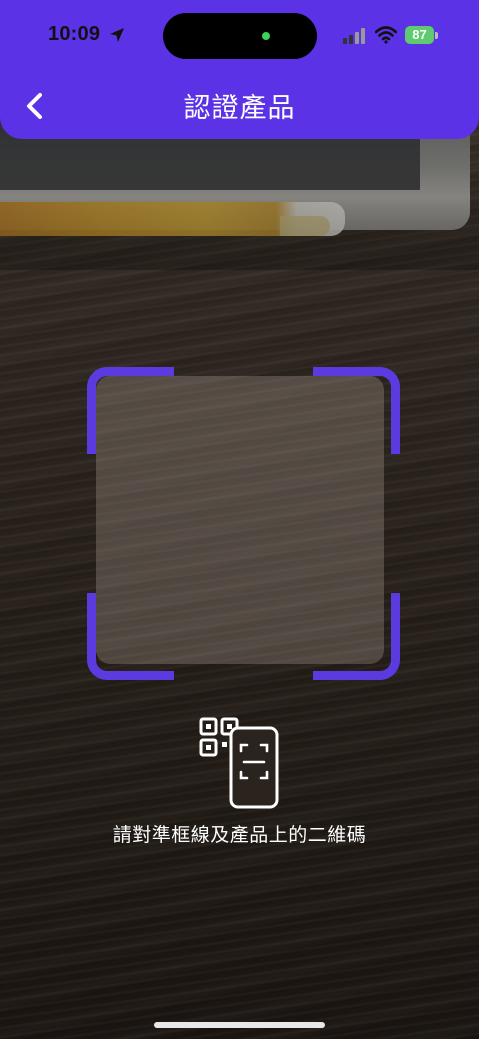 The width and height of the screenshot is (479, 1039). Describe the element at coordinates (239, 108) in the screenshot. I see `page-title: 認證產品` at that location.